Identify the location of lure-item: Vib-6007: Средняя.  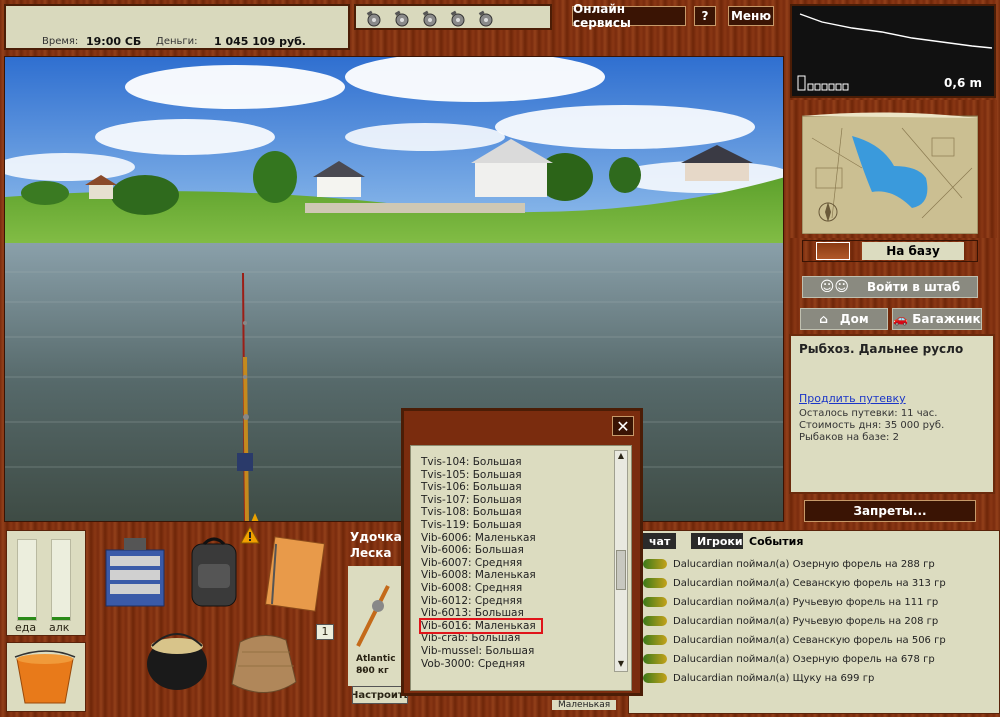
(471, 563).